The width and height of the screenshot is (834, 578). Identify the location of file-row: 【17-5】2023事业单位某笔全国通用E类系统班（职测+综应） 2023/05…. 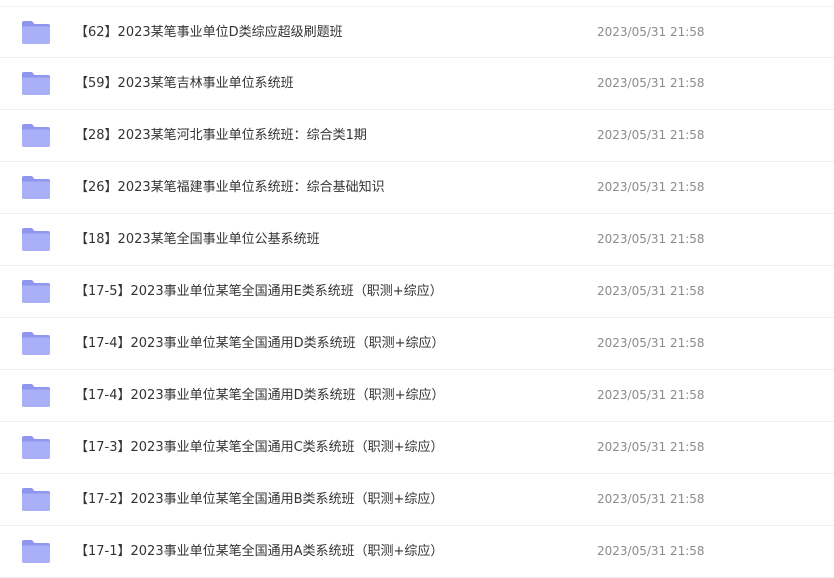
(417, 292).